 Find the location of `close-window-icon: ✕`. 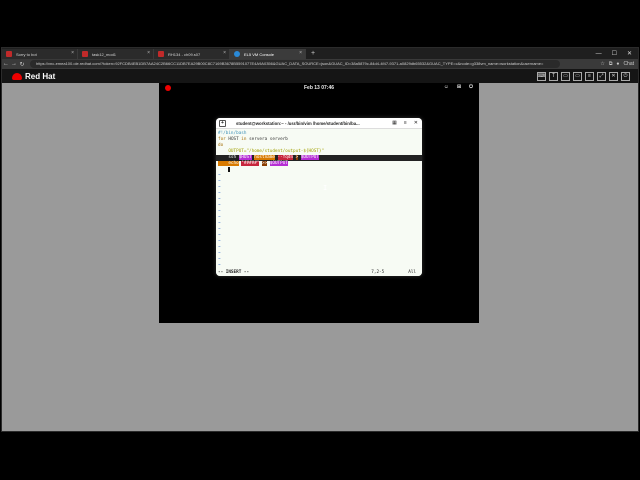

close-window-icon: ✕ is located at coordinates (629, 54).